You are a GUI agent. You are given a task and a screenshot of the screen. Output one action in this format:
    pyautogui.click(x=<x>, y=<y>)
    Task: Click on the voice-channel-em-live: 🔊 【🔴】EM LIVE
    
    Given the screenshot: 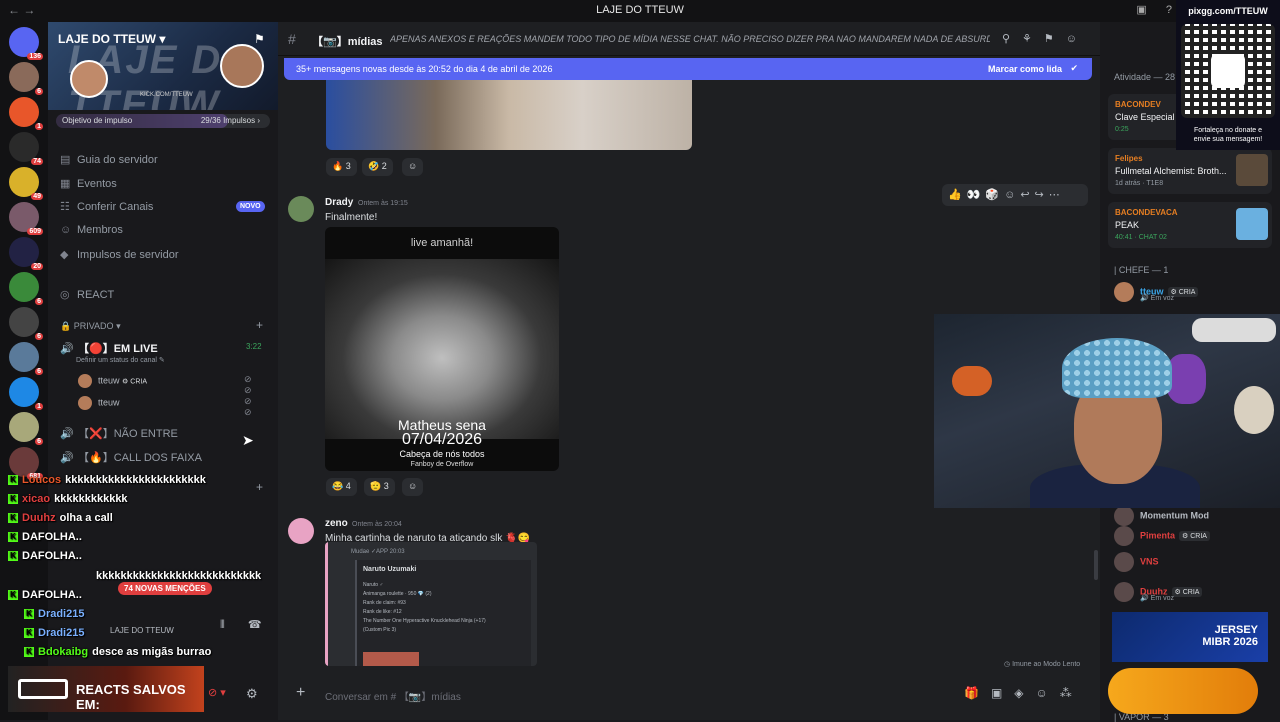 What is the action you would take?
    pyautogui.click(x=109, y=348)
    